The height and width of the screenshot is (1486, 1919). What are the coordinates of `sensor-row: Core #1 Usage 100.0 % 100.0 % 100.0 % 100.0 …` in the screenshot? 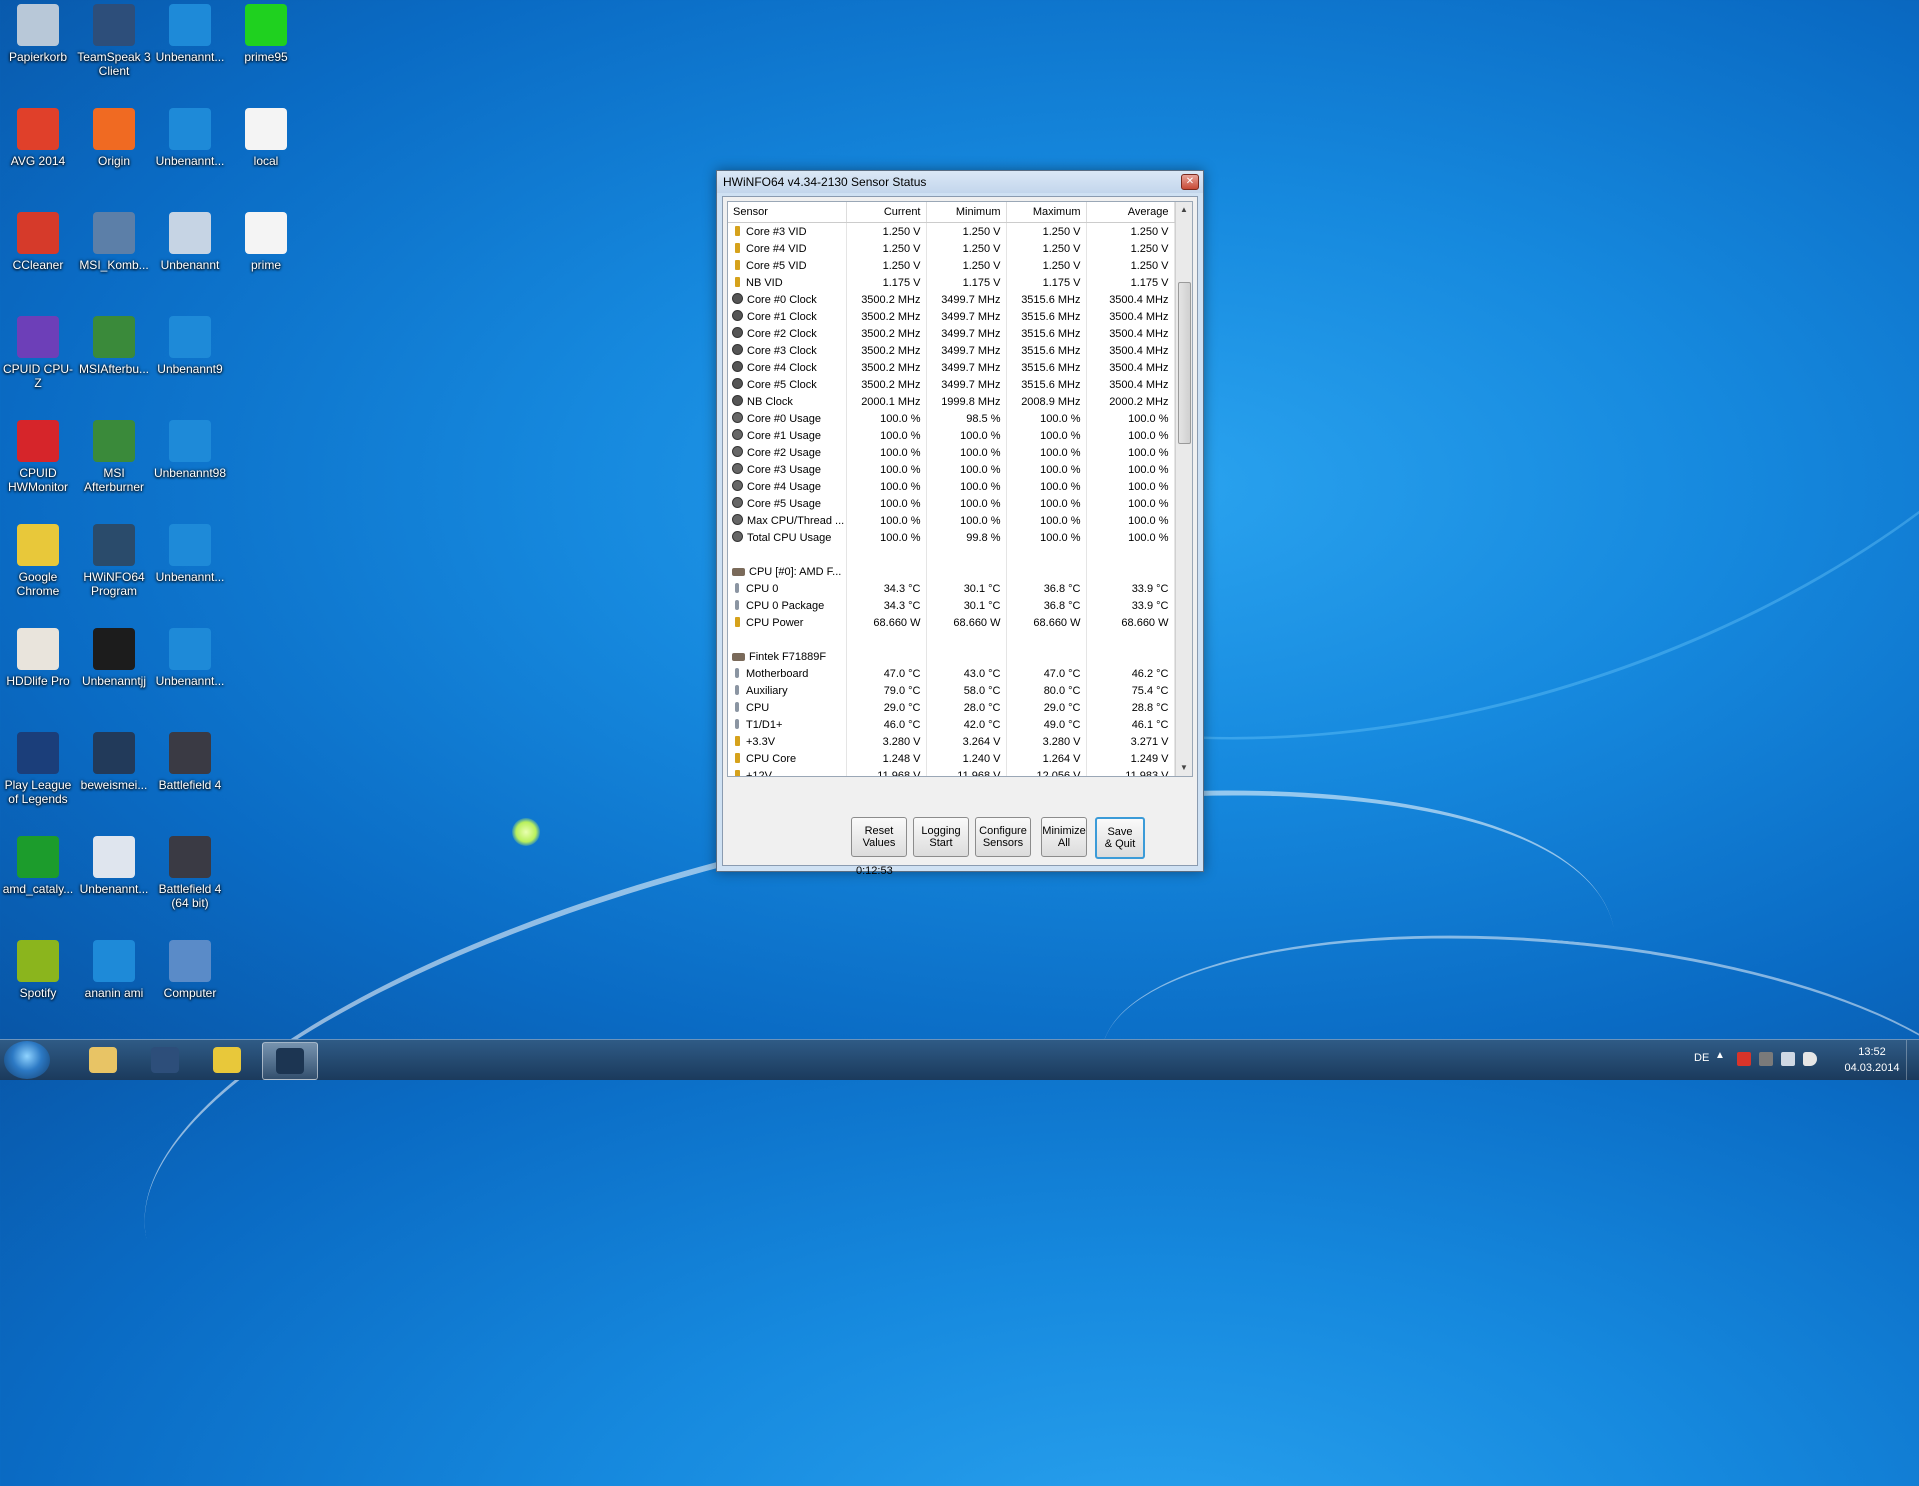 It's located at (951, 435).